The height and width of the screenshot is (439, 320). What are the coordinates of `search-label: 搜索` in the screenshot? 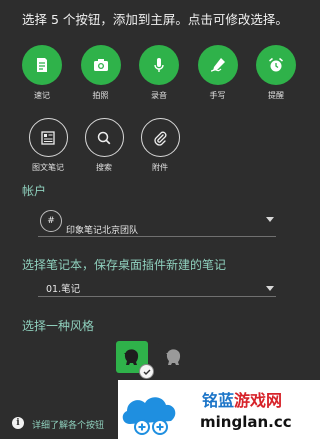 It's located at (104, 167).